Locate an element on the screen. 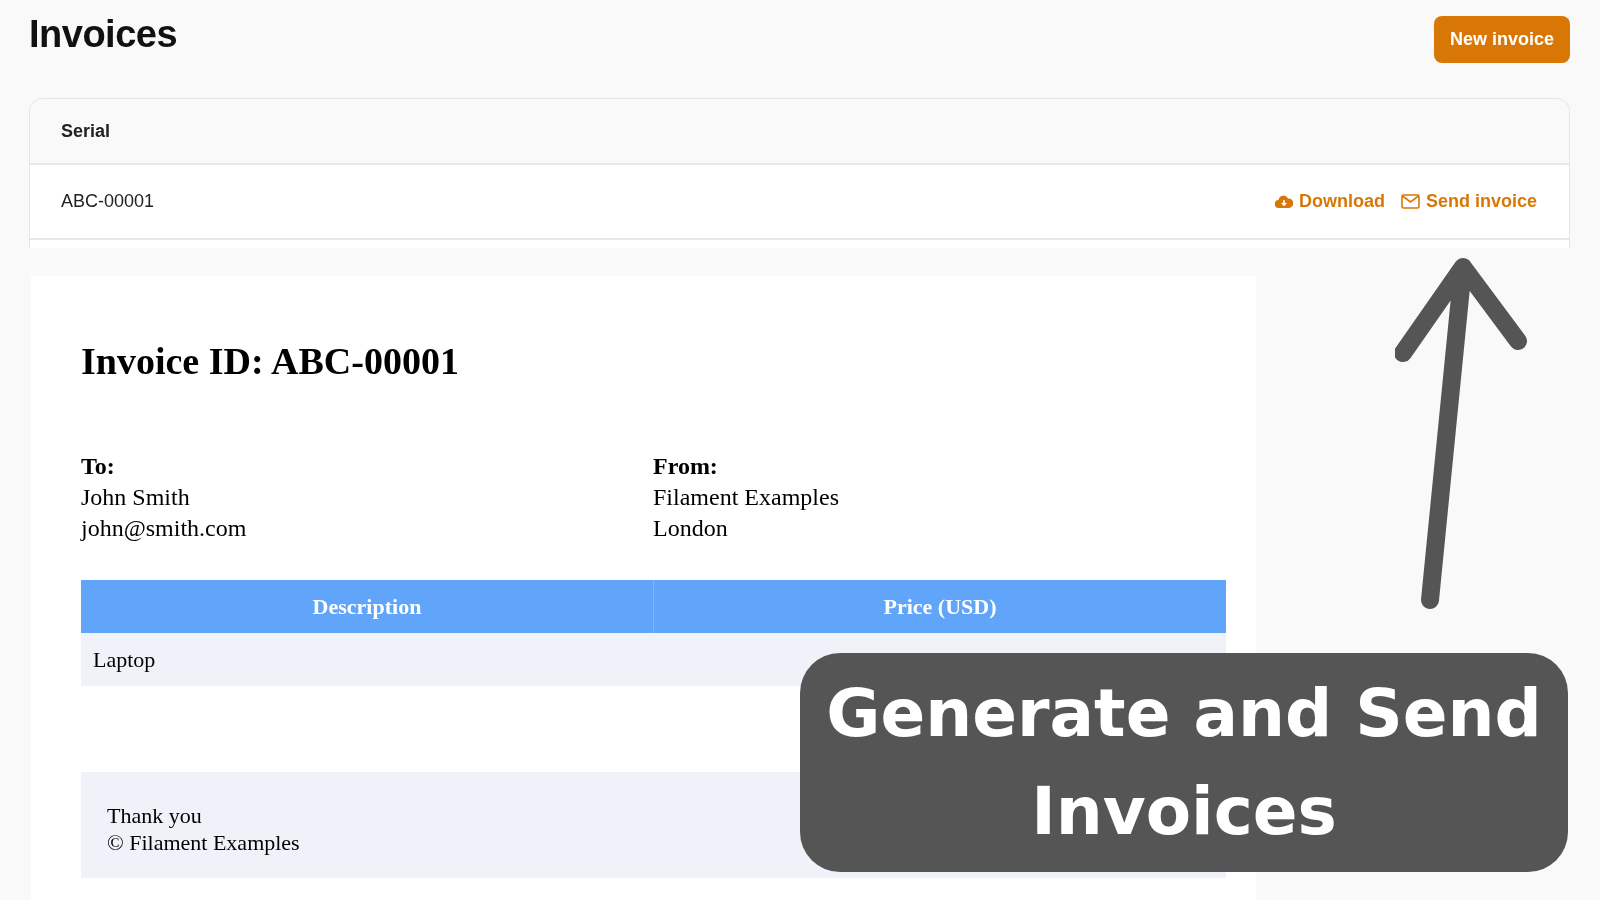 The width and height of the screenshot is (1600, 900). page-title: Invoices is located at coordinates (103, 34).